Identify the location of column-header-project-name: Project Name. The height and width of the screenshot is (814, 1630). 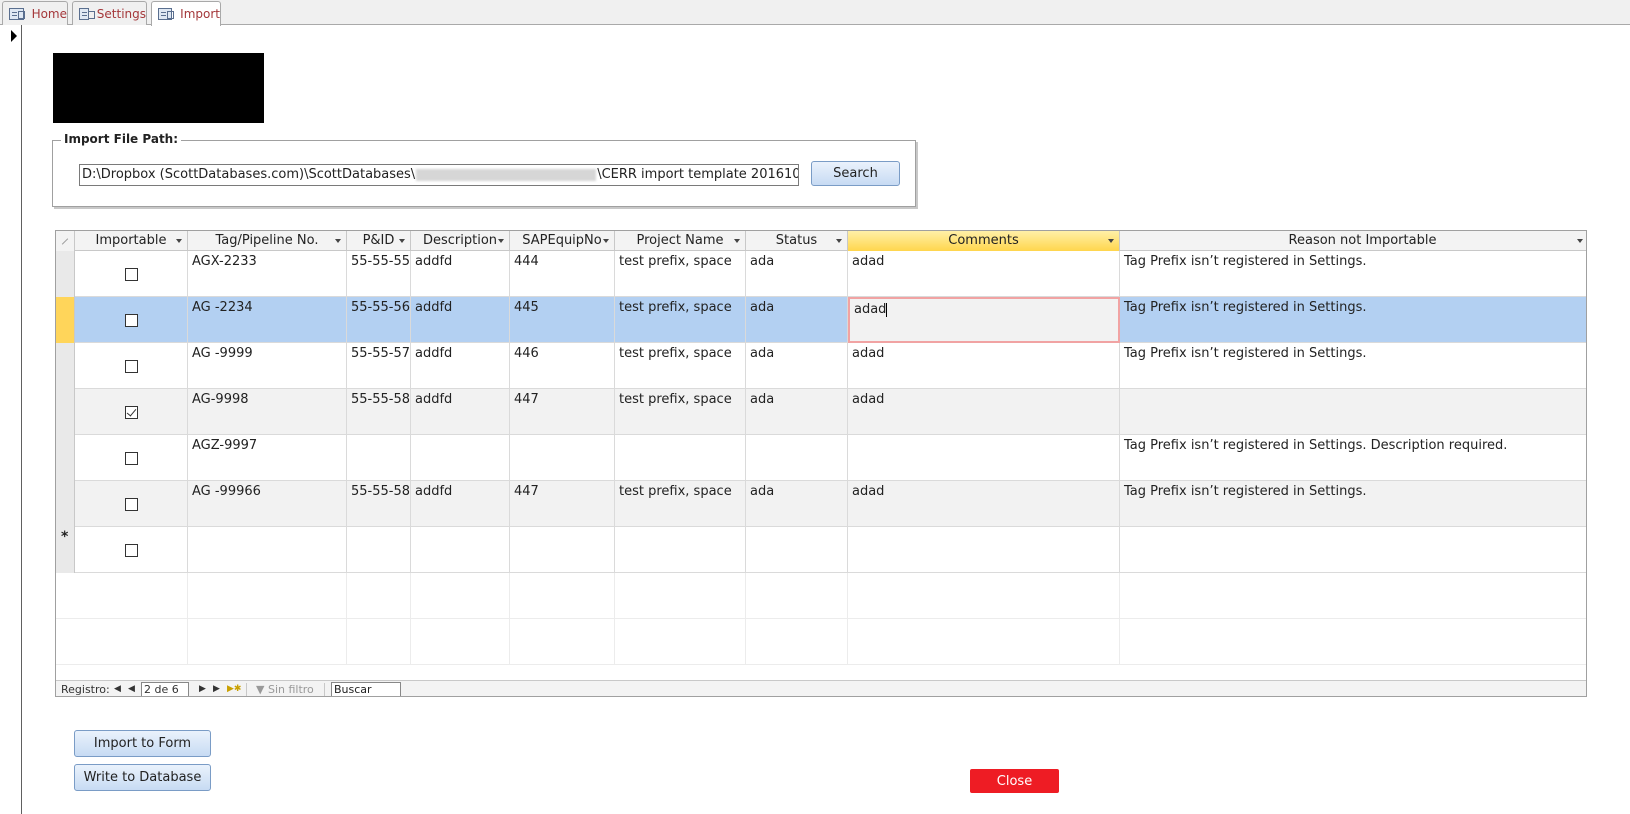
(680, 241).